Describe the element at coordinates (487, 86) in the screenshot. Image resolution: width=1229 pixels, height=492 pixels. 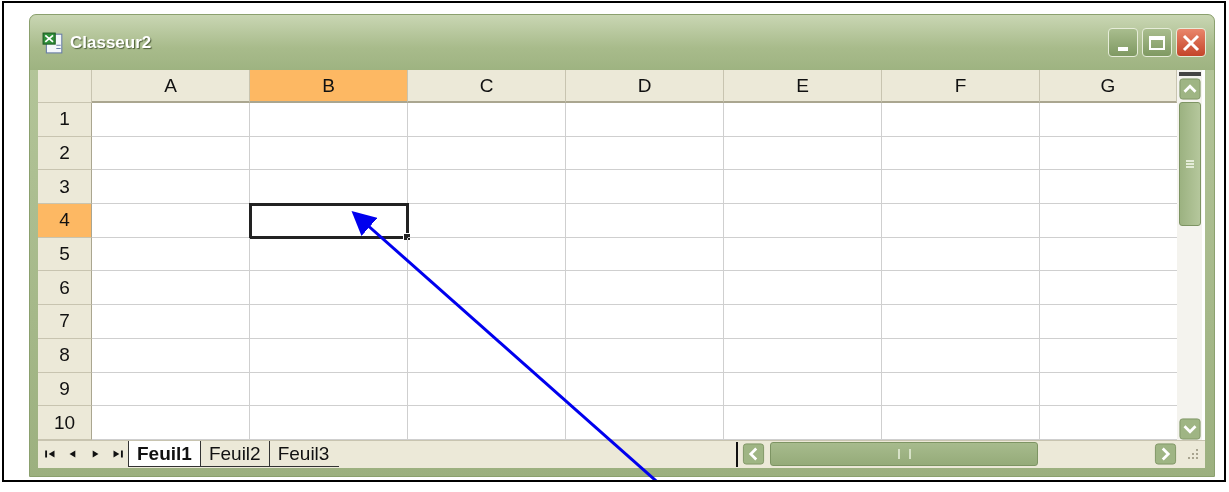
I see `column-header: C` at that location.